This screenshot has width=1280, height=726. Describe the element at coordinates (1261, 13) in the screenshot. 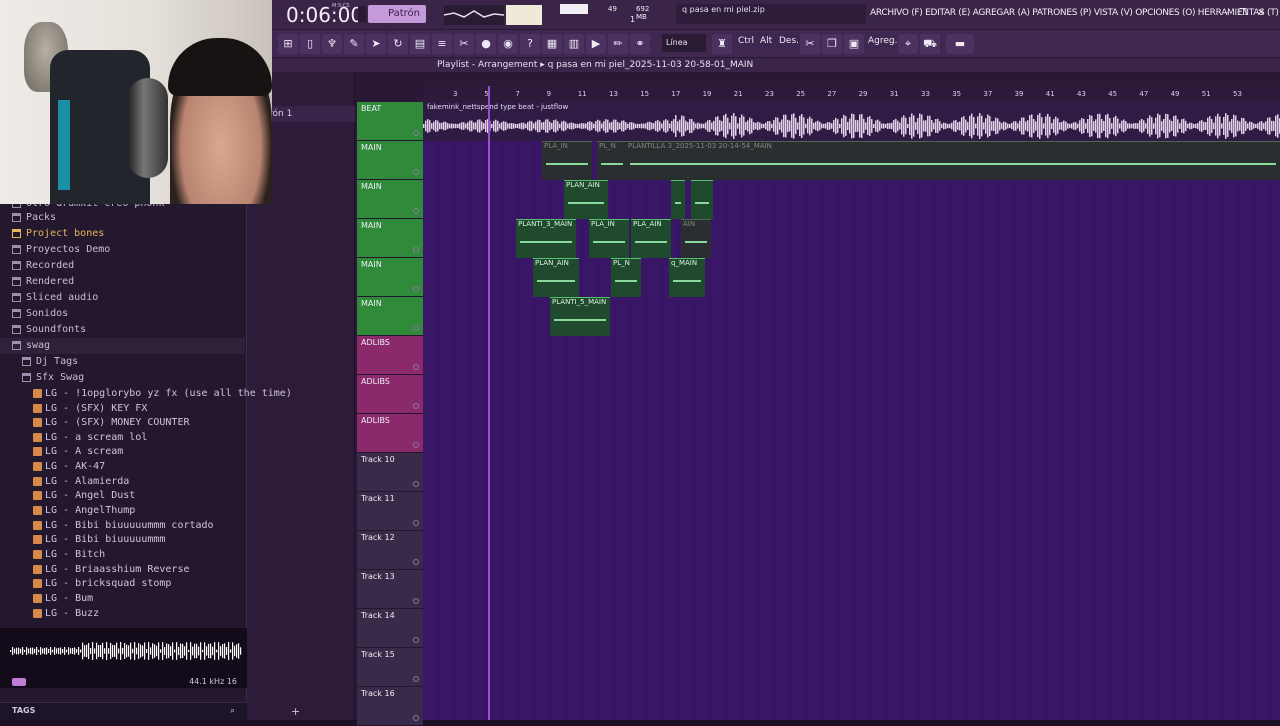

I see `close-icon: ✕` at that location.